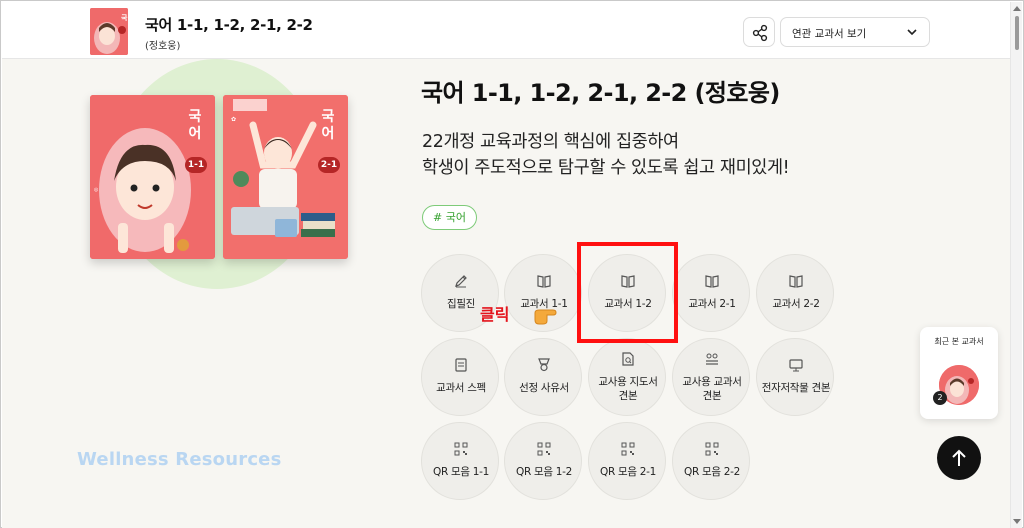 Image resolution: width=1024 pixels, height=528 pixels. I want to click on watermark-text: Wellness Resources, so click(179, 459).